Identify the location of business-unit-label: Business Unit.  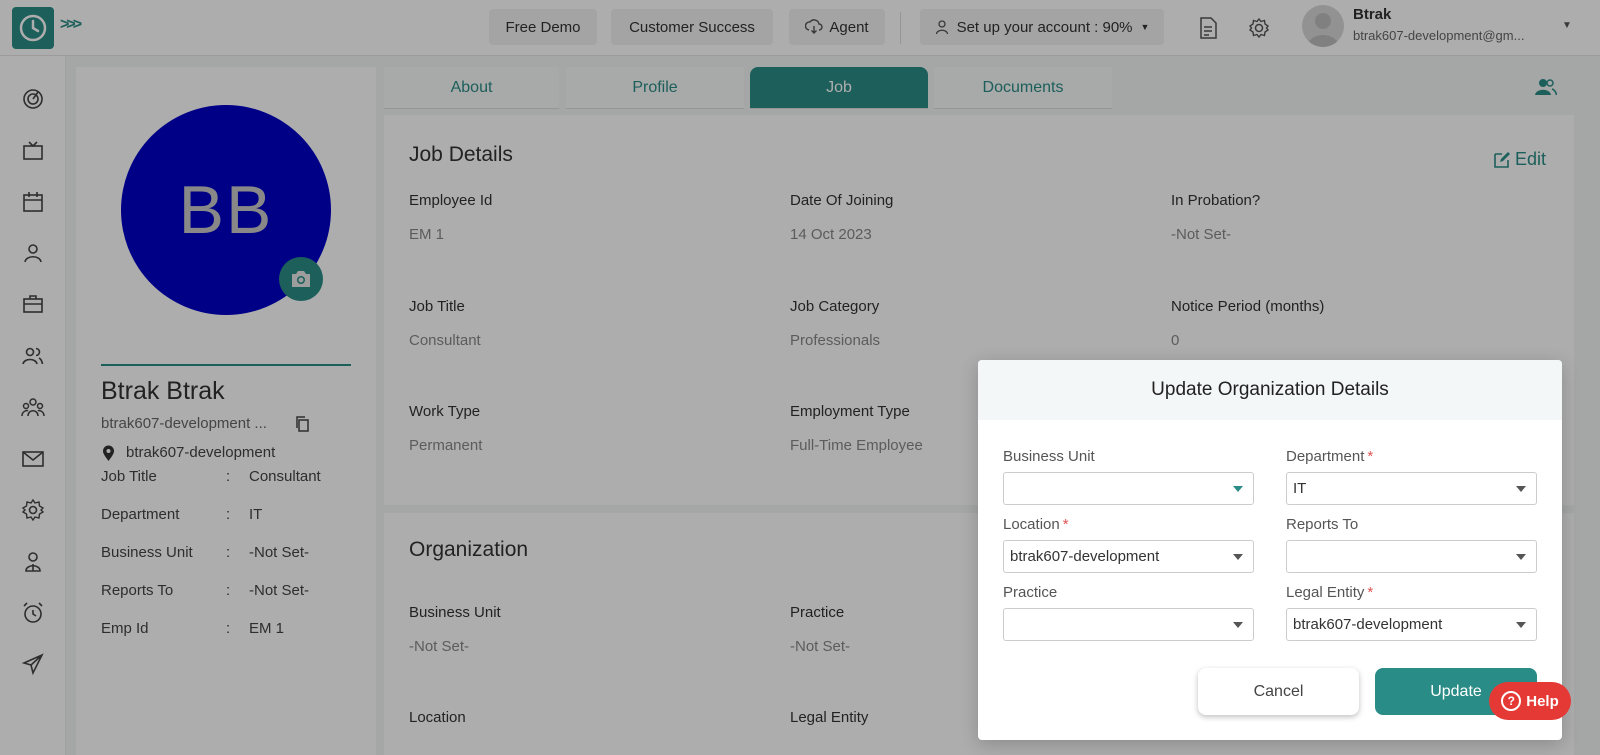
(1049, 456).